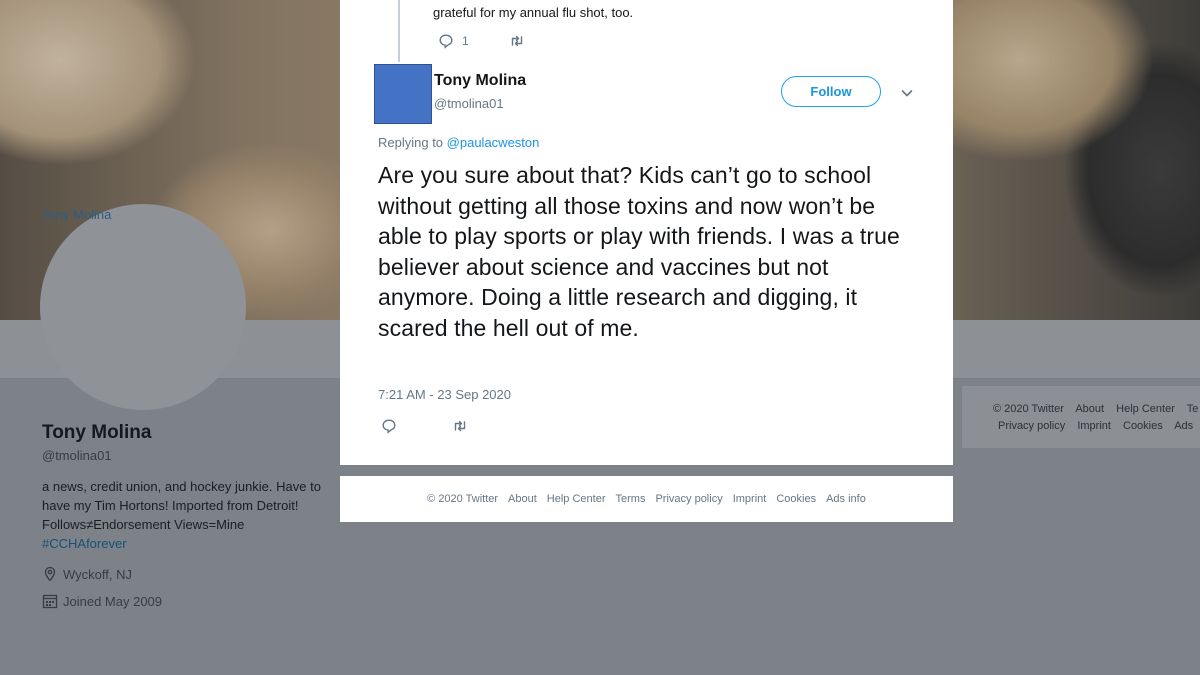 The width and height of the screenshot is (1200, 675). What do you see at coordinates (1183, 426) in the screenshot?
I see `side-footer-ads: Ads` at bounding box center [1183, 426].